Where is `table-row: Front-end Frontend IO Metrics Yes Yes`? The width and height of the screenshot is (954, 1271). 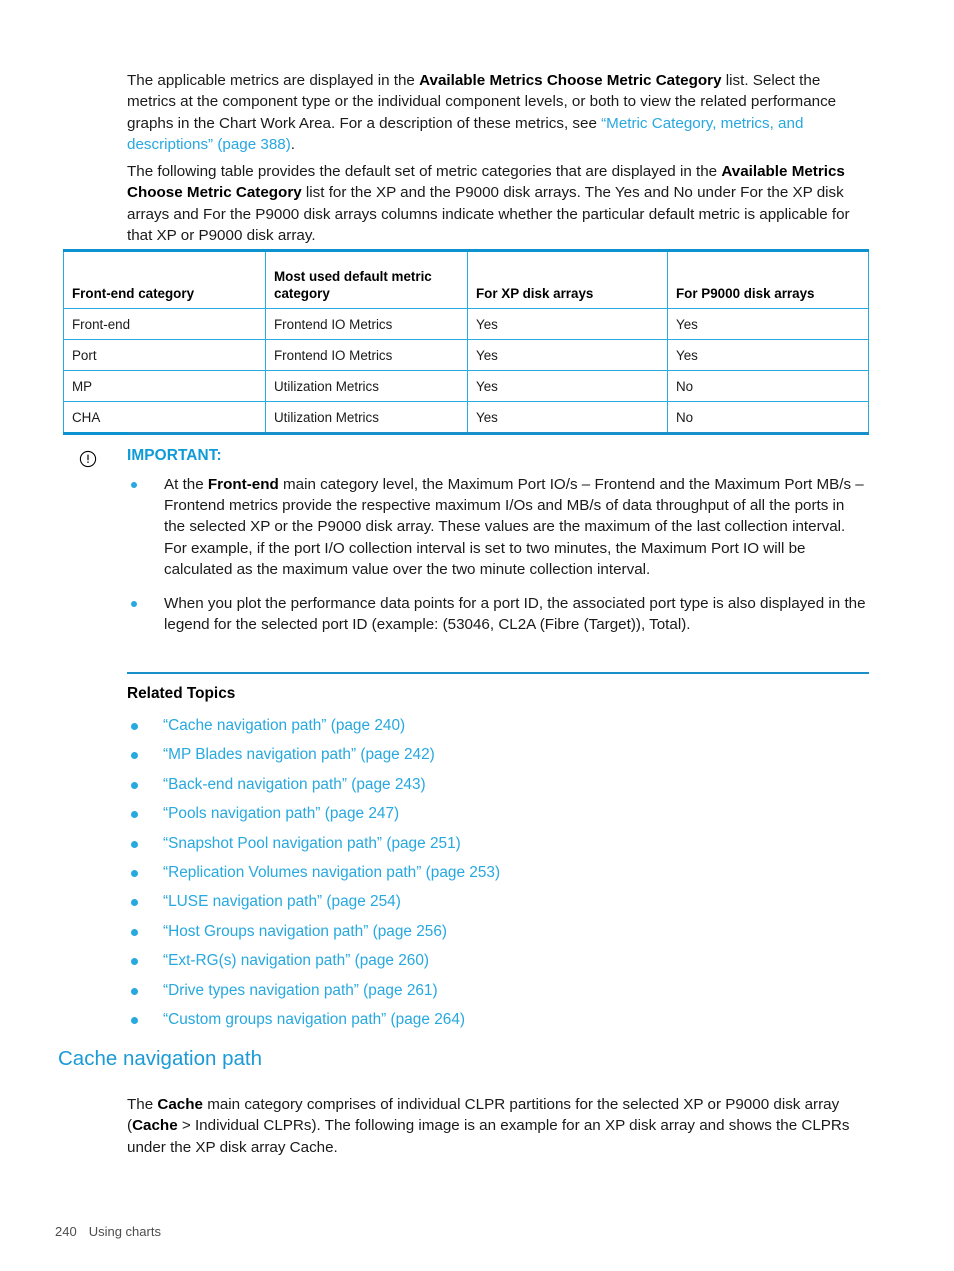 table-row: Front-end Frontend IO Metrics Yes Yes is located at coordinates (466, 324).